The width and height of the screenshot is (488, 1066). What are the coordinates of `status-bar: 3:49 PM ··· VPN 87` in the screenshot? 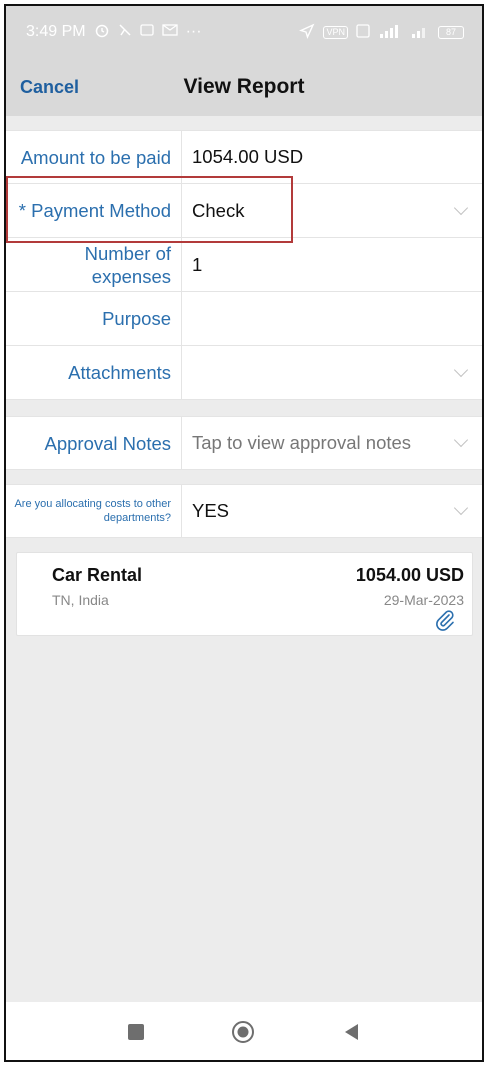 It's located at (244, 32).